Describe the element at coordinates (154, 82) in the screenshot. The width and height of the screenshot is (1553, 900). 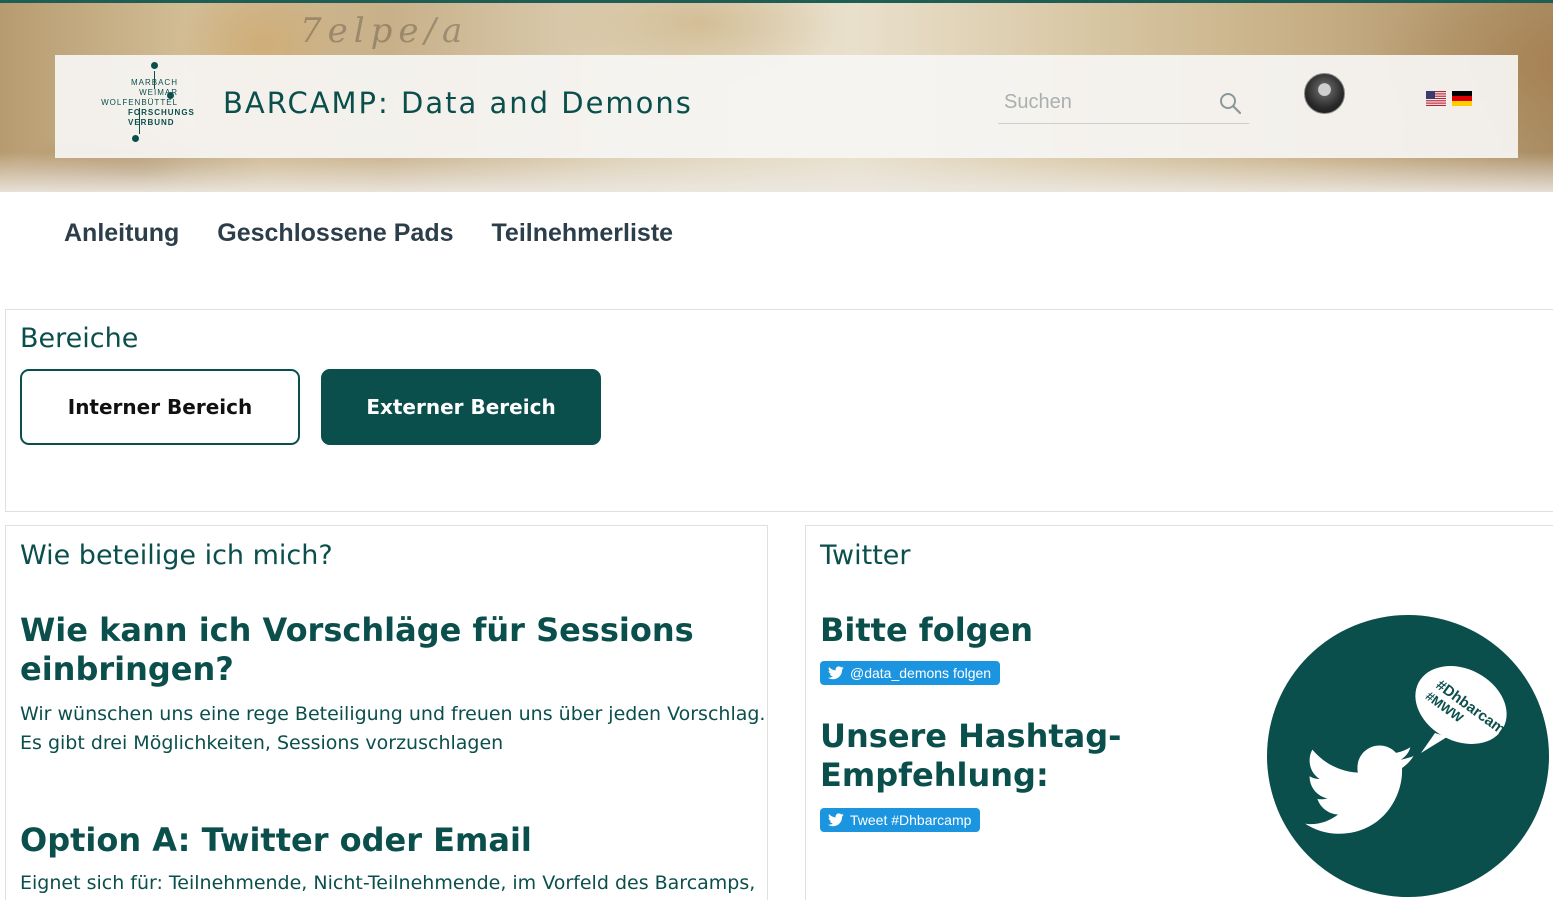
I see `logo-text-marbach: MARBACH` at that location.